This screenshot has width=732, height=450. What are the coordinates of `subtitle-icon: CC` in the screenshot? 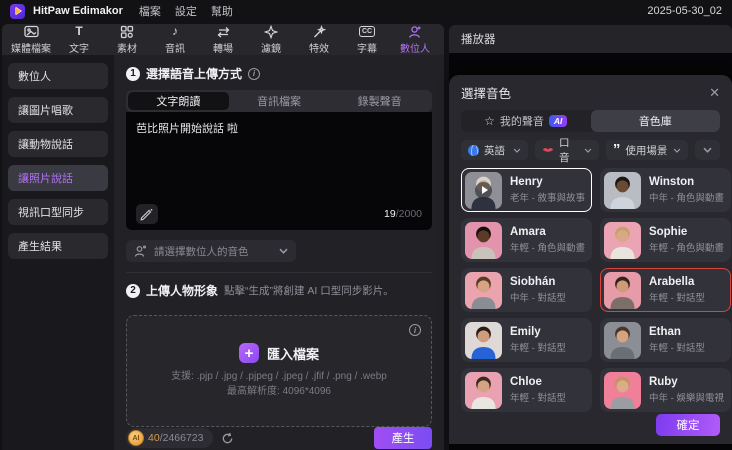 It's located at (367, 31).